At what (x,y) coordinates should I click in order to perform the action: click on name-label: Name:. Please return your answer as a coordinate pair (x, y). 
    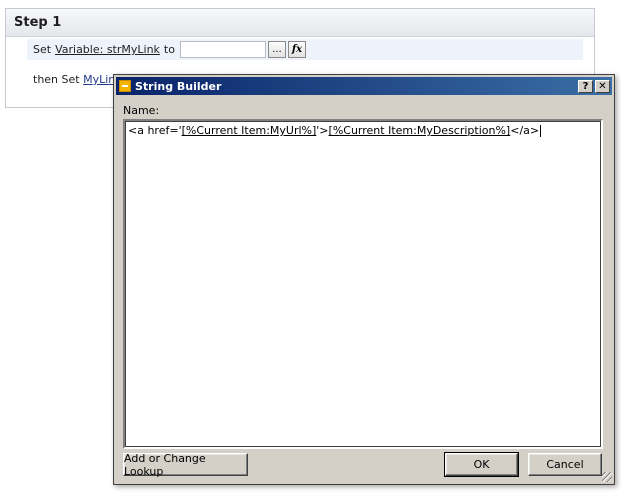
    Looking at the image, I should click on (141, 110).